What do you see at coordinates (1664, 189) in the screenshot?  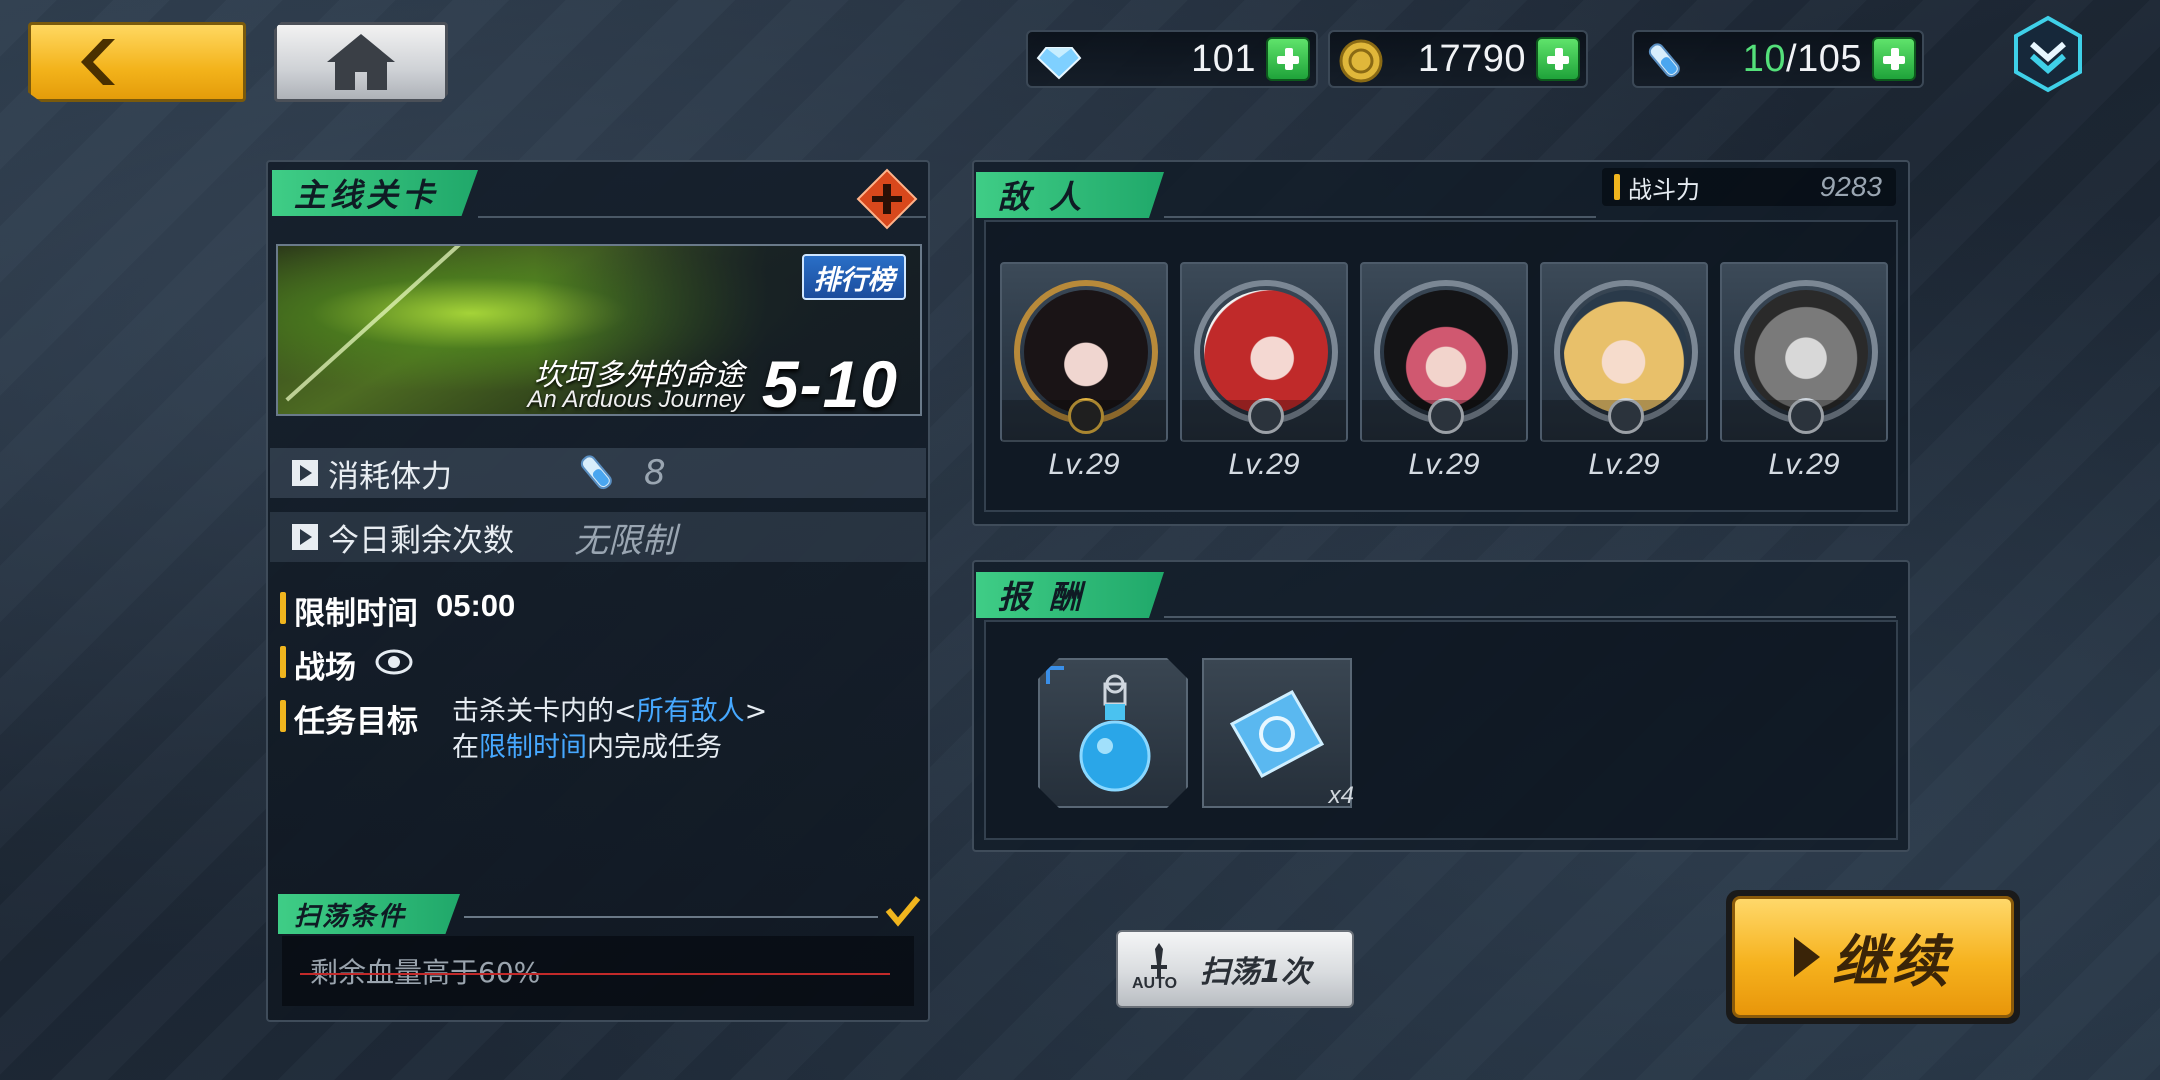 I see `combat-power-label: 战斗力` at bounding box center [1664, 189].